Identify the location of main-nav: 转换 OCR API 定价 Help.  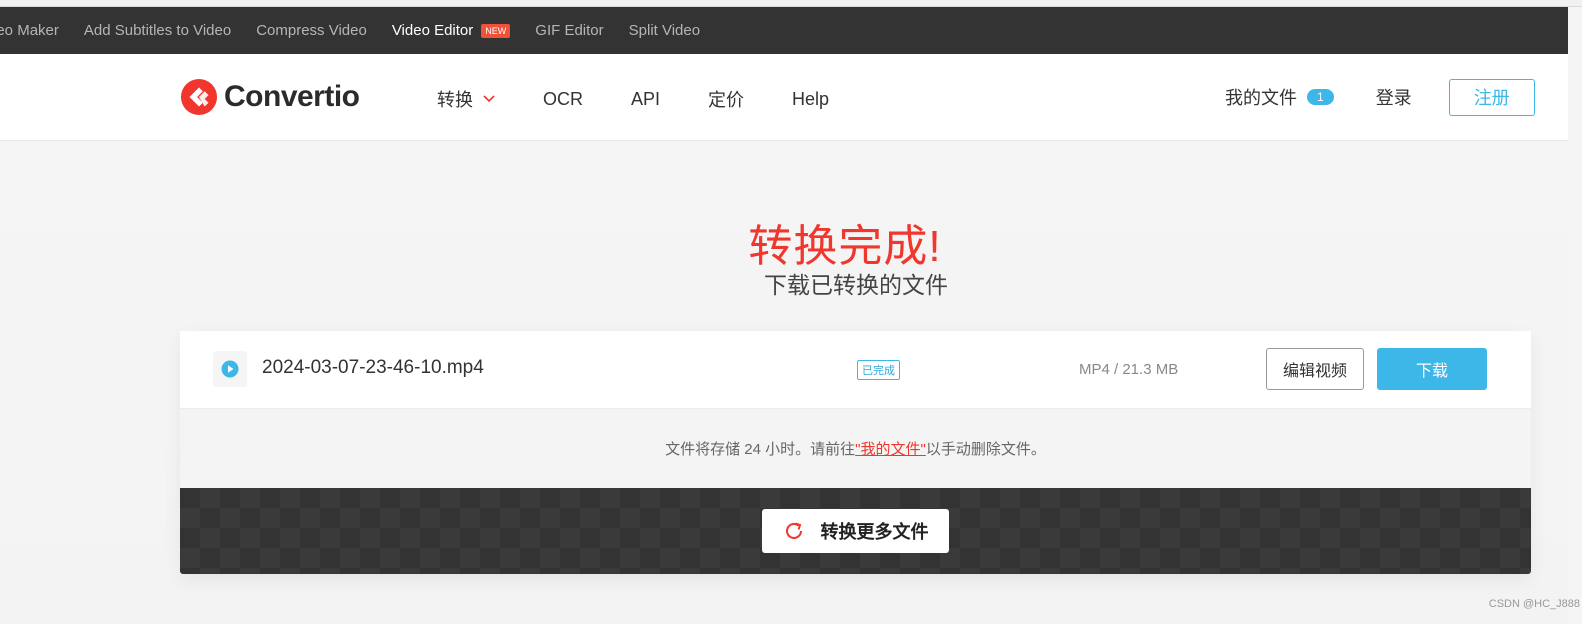
(657, 99).